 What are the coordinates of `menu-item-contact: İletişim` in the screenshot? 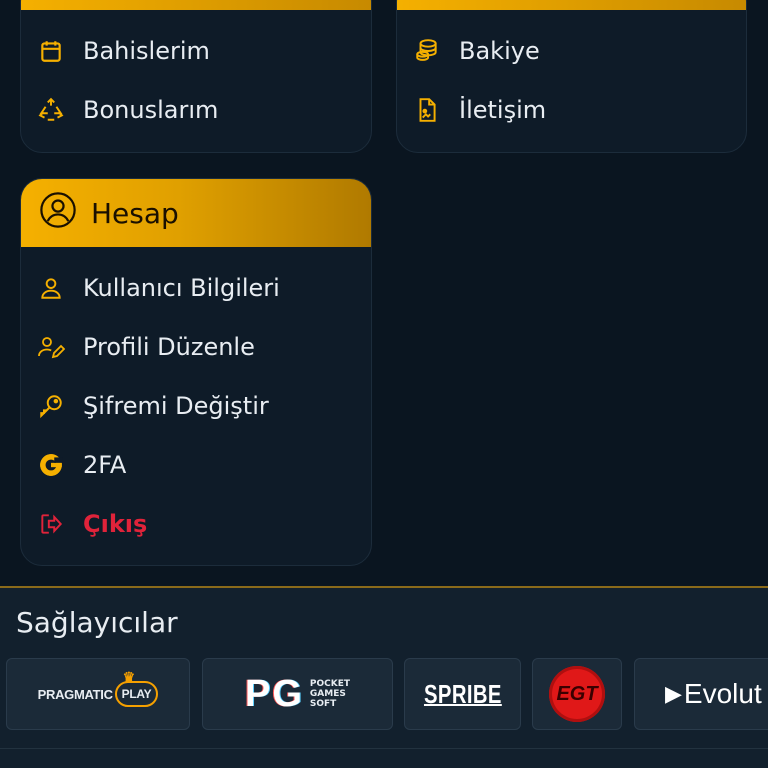 It's located at (479, 110).